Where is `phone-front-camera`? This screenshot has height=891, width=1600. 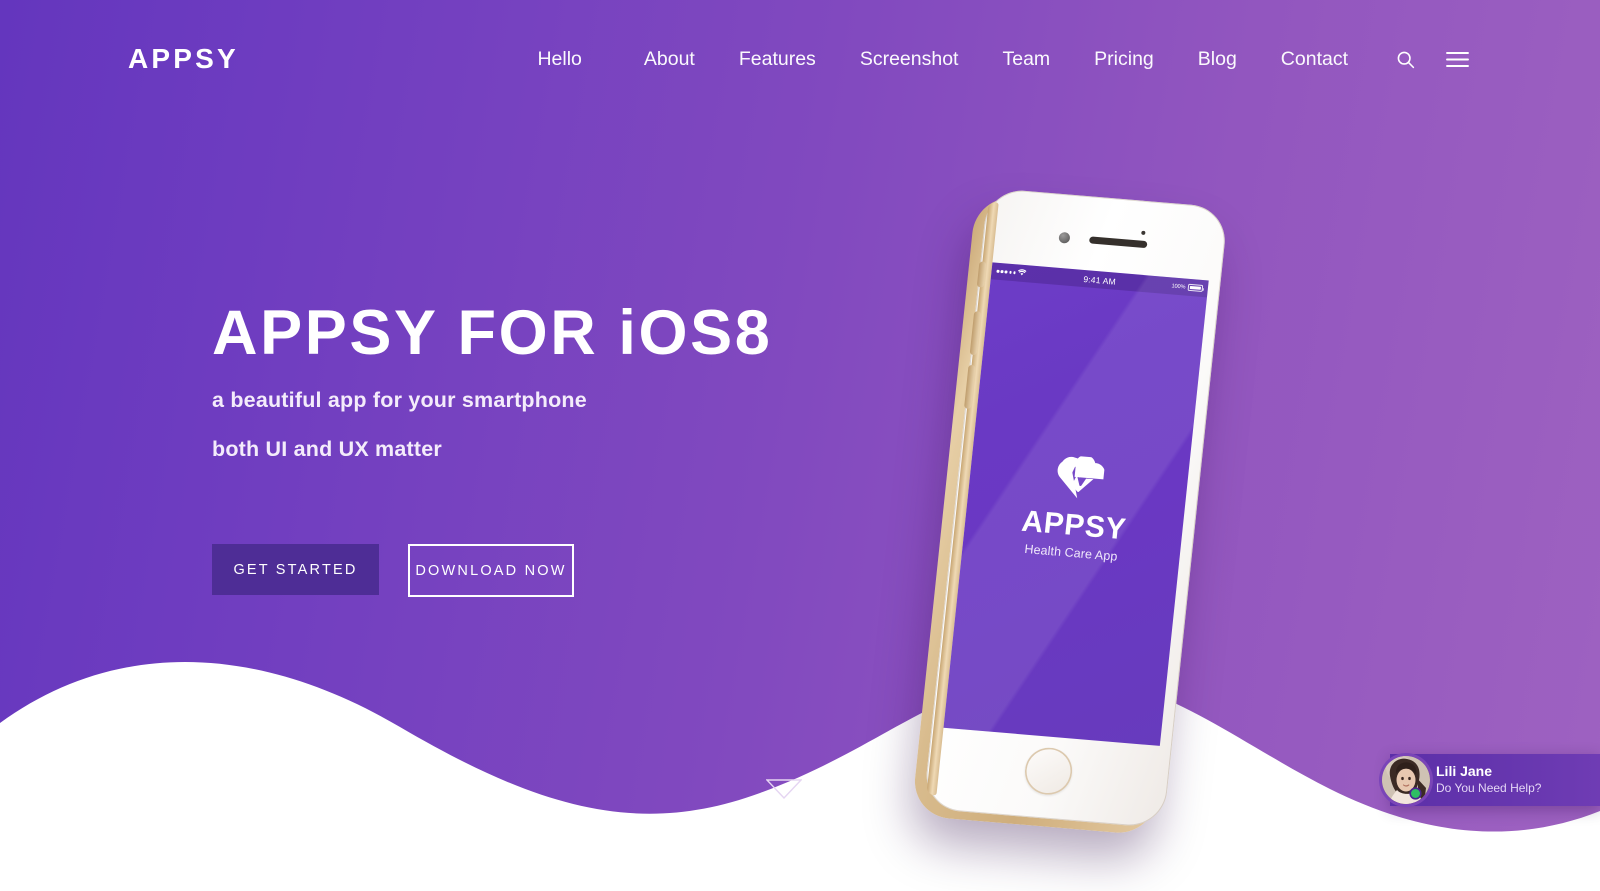
phone-front-camera is located at coordinates (1063, 237).